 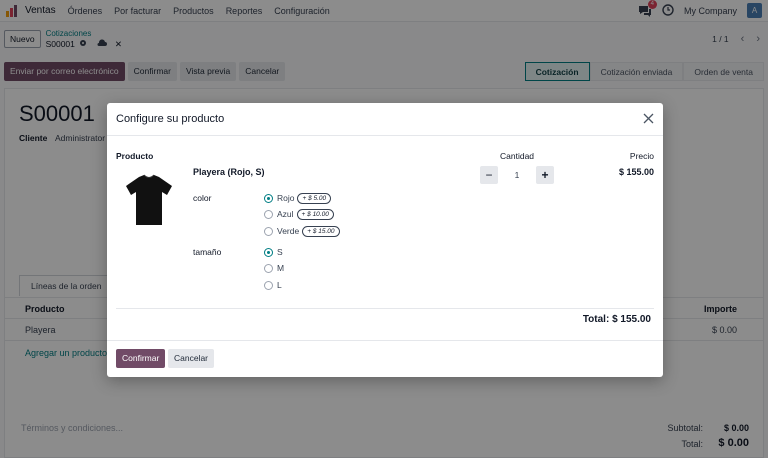 I want to click on attribute-size-label: tamaño, so click(x=207, y=252).